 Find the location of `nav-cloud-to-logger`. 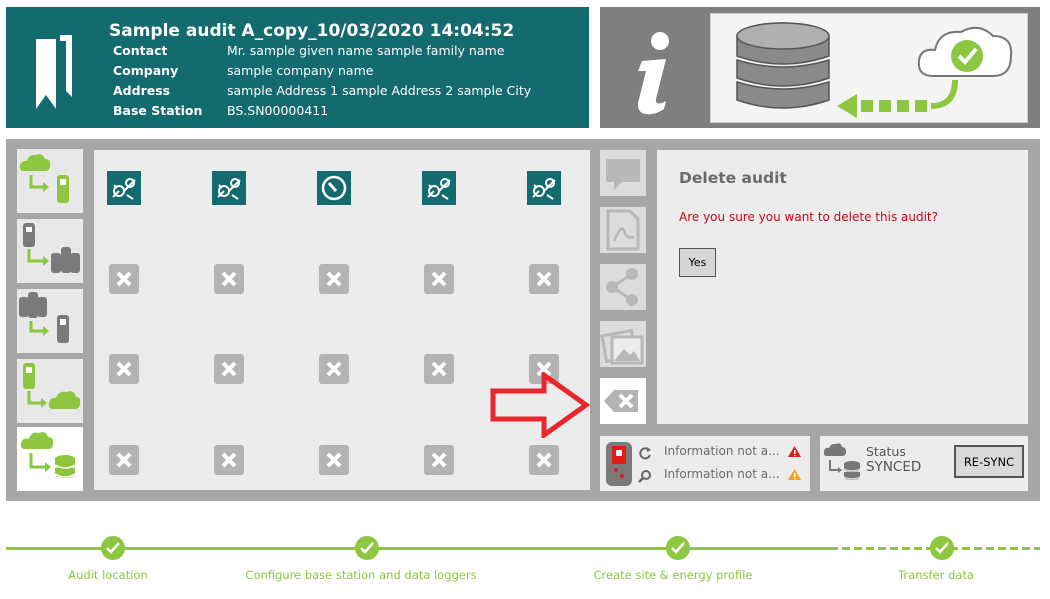

nav-cloud-to-logger is located at coordinates (50, 181).